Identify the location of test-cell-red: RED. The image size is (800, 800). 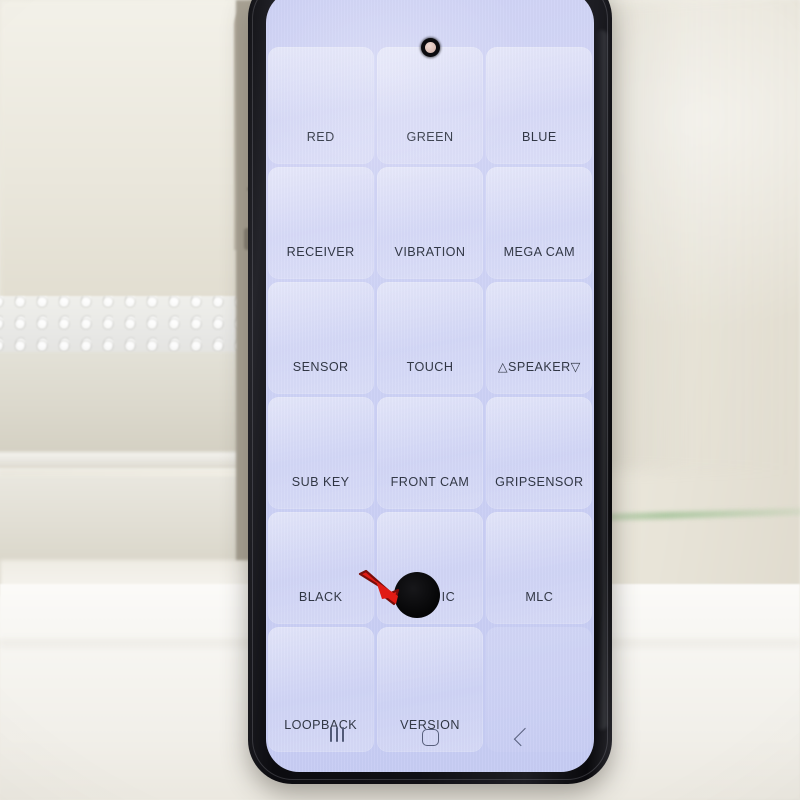
(320, 105).